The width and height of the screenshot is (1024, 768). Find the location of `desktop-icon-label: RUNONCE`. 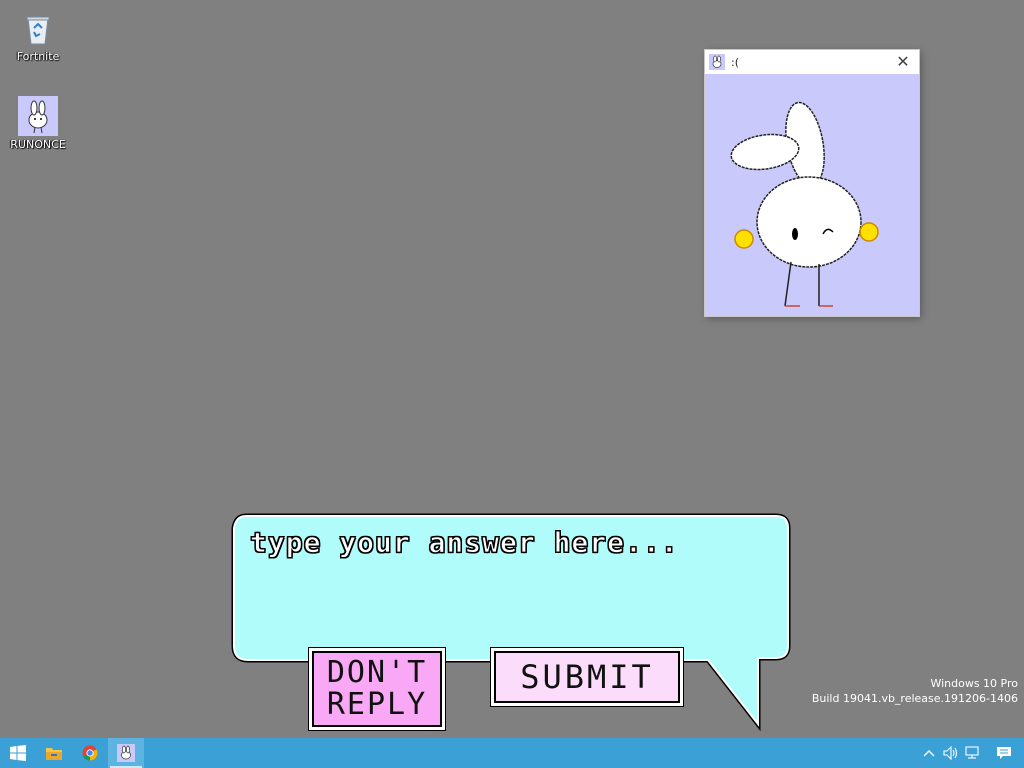

desktop-icon-label: RUNONCE is located at coordinates (38, 144).